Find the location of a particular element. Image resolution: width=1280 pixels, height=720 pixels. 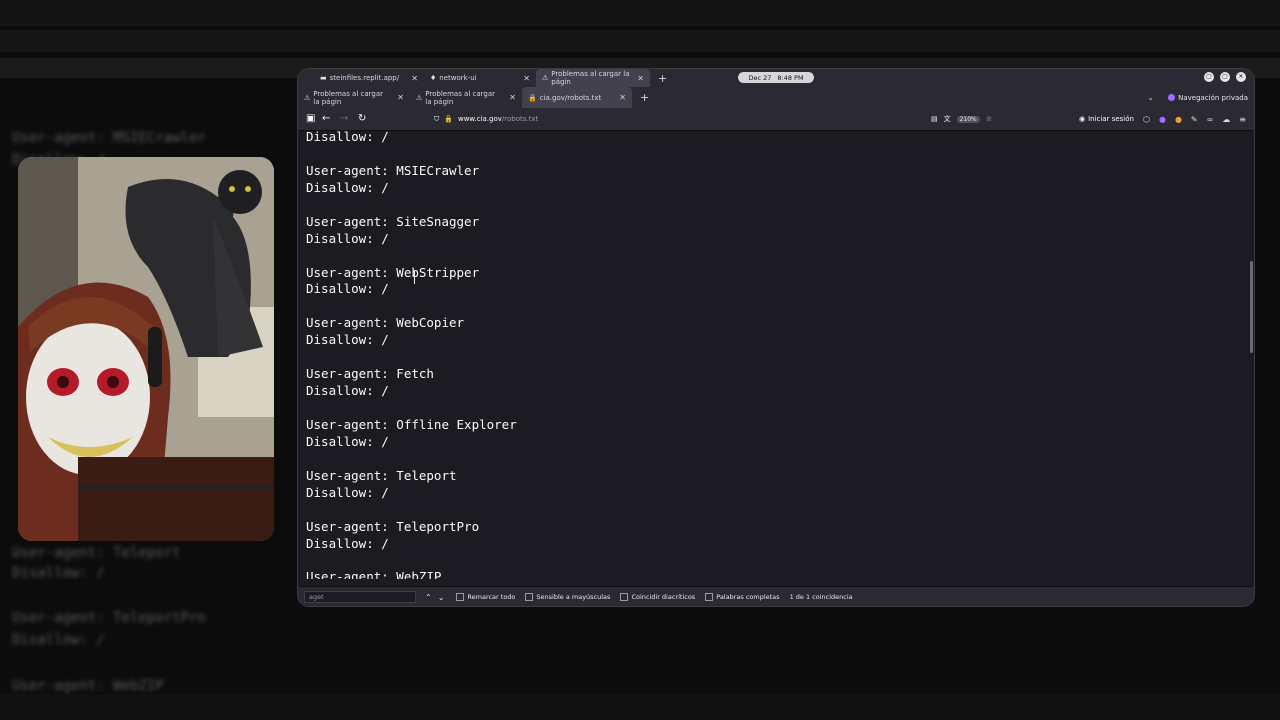

sidebar-icon: ▣ is located at coordinates (310, 119).